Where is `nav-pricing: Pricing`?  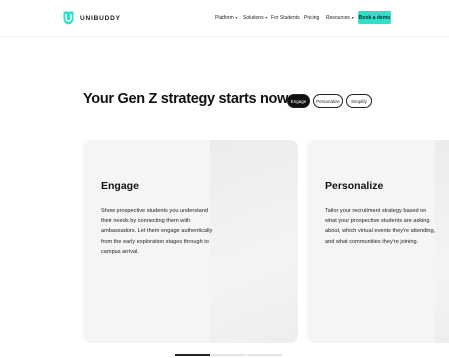 nav-pricing: Pricing is located at coordinates (311, 18).